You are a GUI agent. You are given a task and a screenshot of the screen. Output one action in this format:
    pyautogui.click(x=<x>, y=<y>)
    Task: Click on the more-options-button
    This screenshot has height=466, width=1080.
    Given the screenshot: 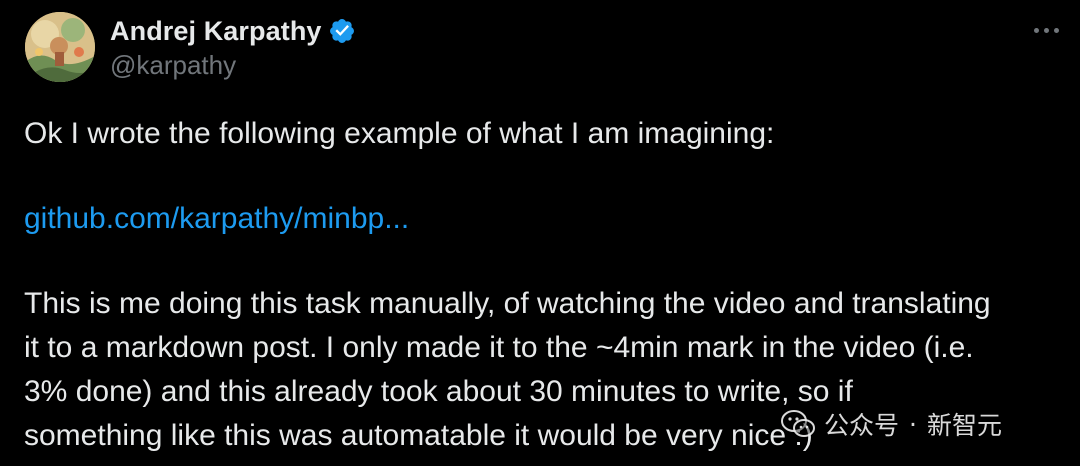 What is the action you would take?
    pyautogui.click(x=1046, y=30)
    